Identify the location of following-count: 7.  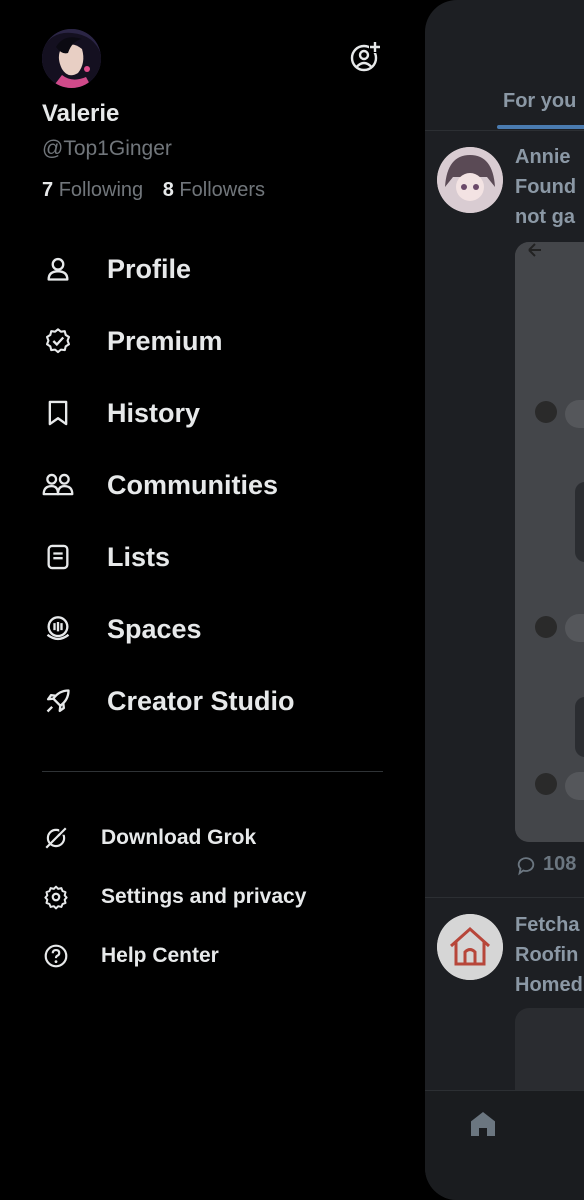
(48, 190).